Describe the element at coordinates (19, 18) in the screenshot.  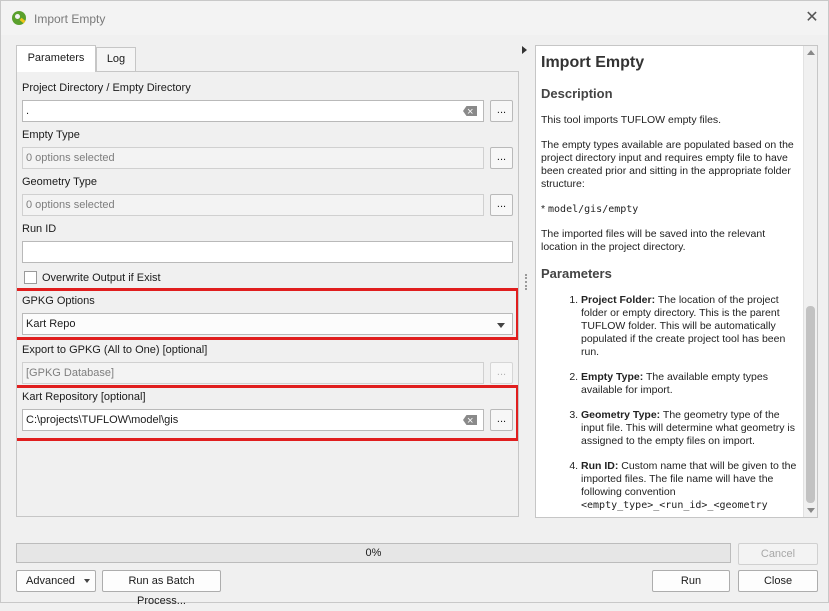
I see `qgis-logo-icon` at that location.